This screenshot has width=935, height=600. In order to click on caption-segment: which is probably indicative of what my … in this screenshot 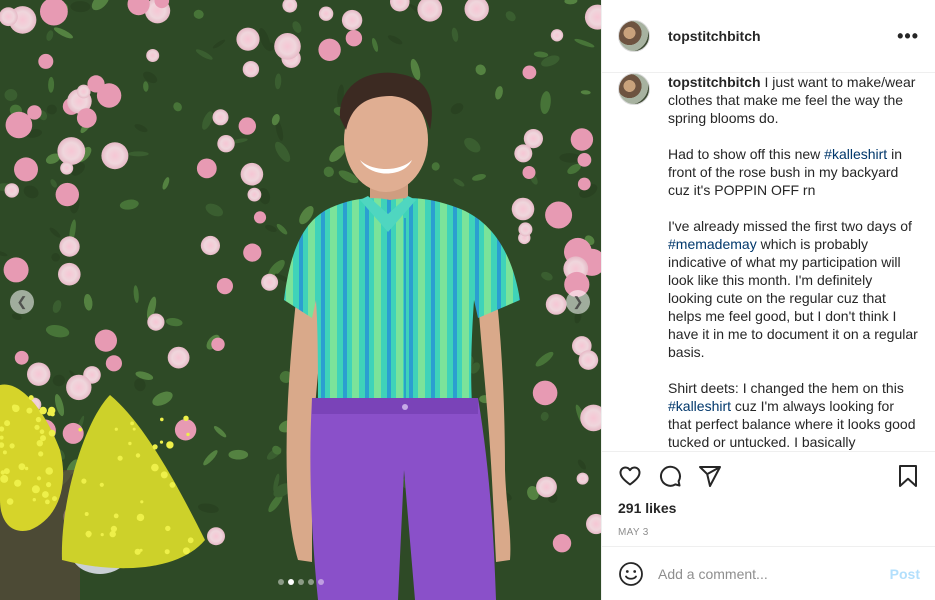, I will do `click(793, 298)`.